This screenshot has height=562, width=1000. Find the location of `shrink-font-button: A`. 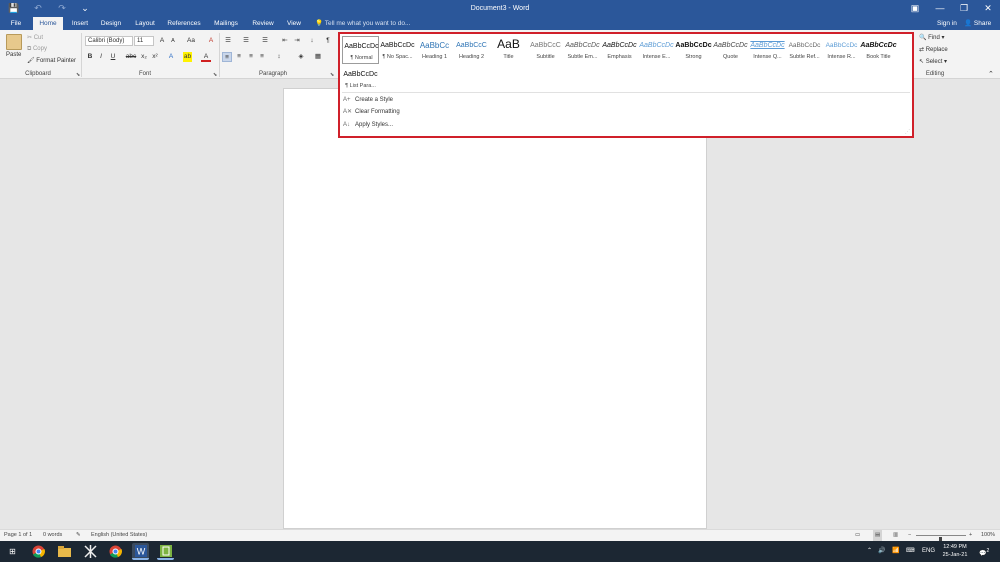

shrink-font-button: A is located at coordinates (173, 41).